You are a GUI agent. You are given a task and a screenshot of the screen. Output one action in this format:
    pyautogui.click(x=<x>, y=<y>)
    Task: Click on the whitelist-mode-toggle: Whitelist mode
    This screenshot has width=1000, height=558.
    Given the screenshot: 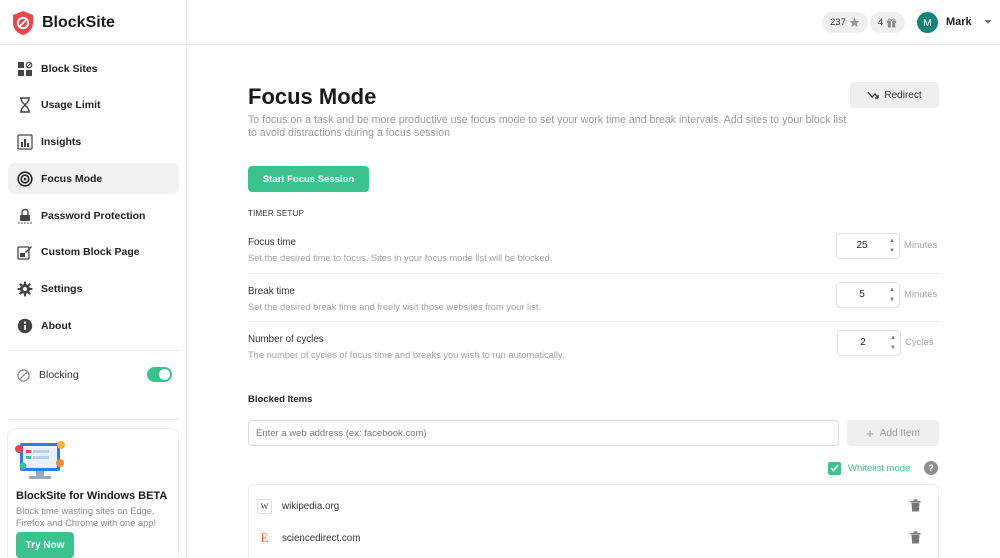 What is the action you would take?
    pyautogui.click(x=869, y=468)
    